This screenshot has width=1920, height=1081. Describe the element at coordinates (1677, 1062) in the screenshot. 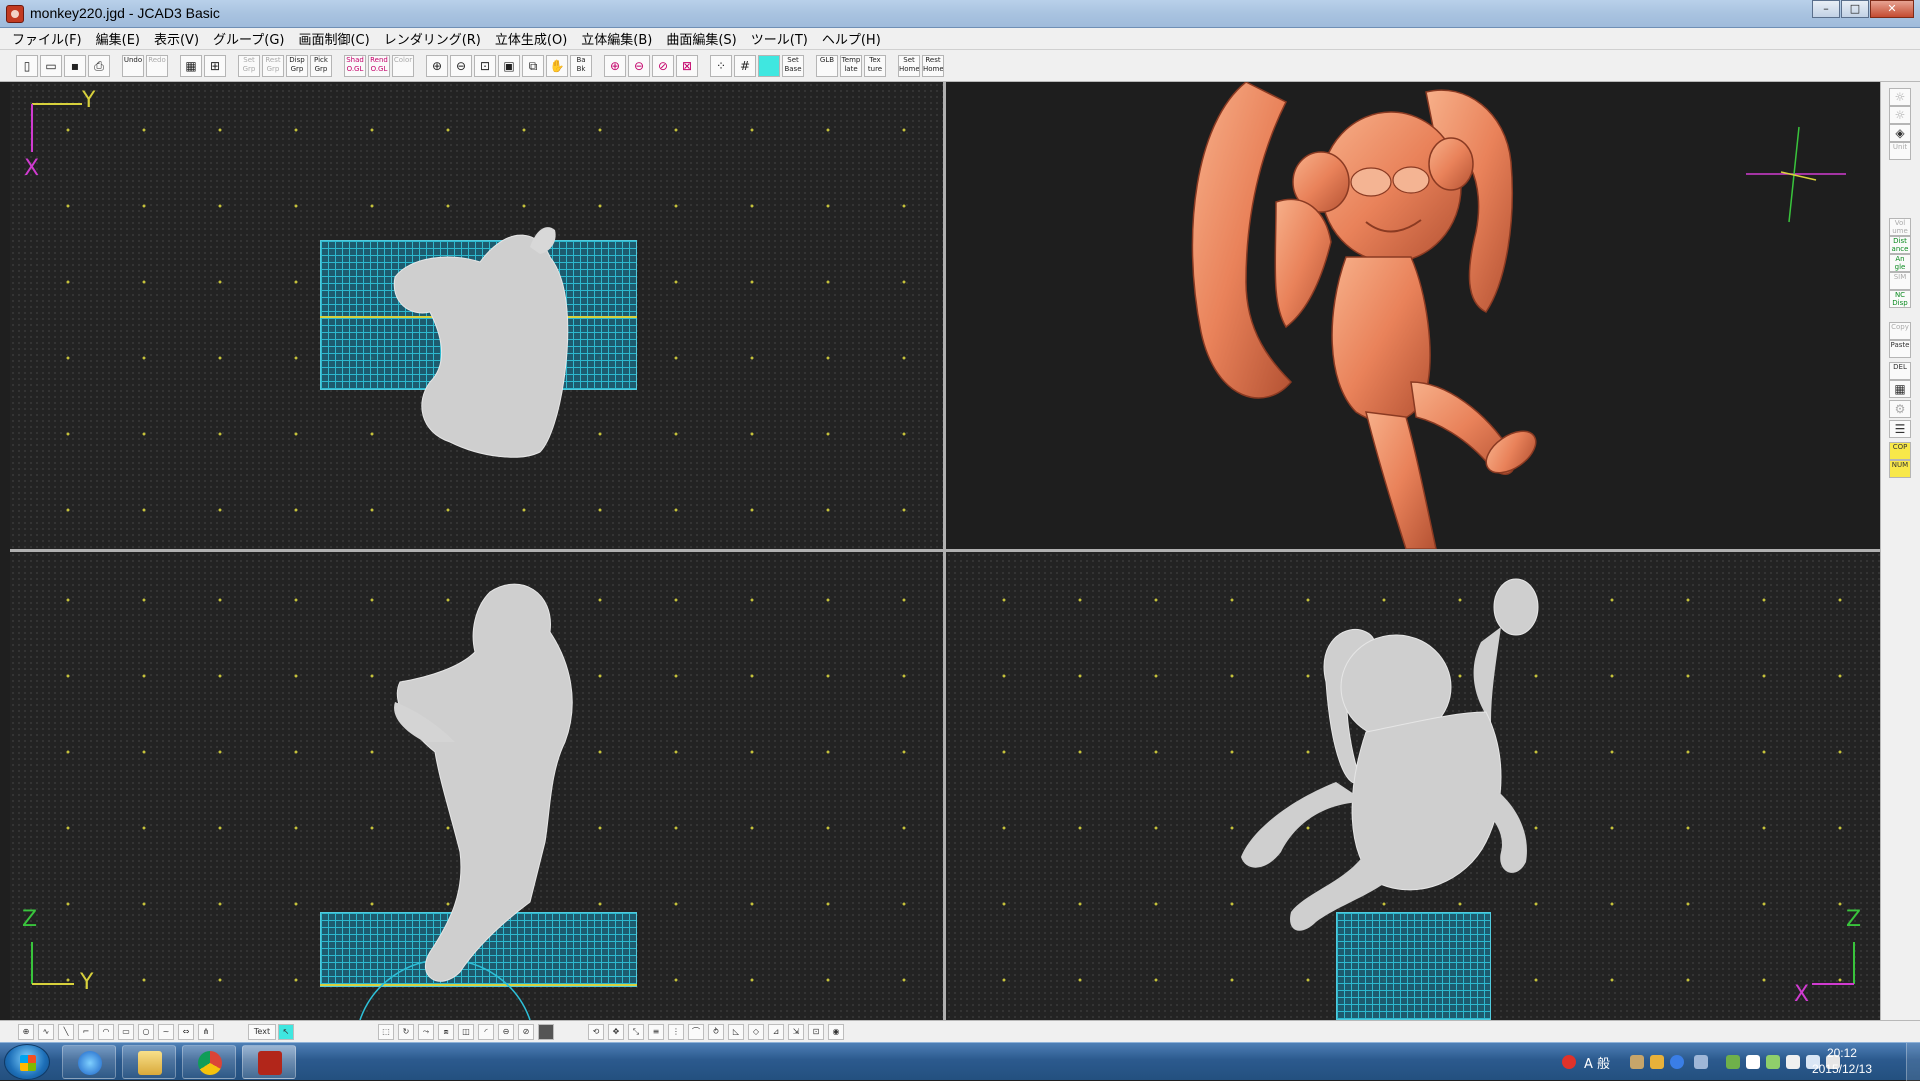

I see `help-icon` at that location.